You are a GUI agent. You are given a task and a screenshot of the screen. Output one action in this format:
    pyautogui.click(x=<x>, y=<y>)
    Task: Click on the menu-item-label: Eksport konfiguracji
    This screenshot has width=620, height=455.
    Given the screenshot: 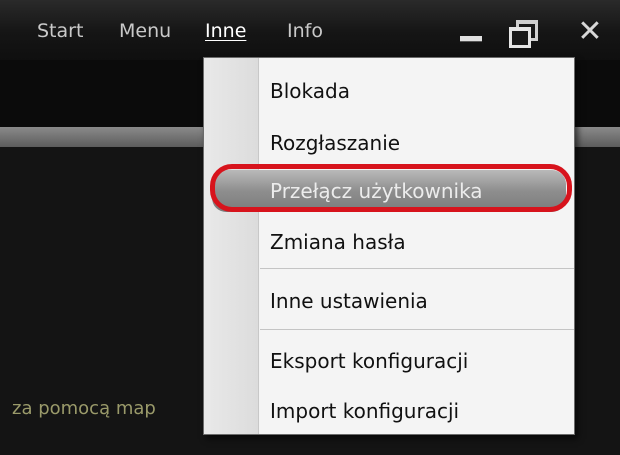 What is the action you would take?
    pyautogui.click(x=369, y=361)
    